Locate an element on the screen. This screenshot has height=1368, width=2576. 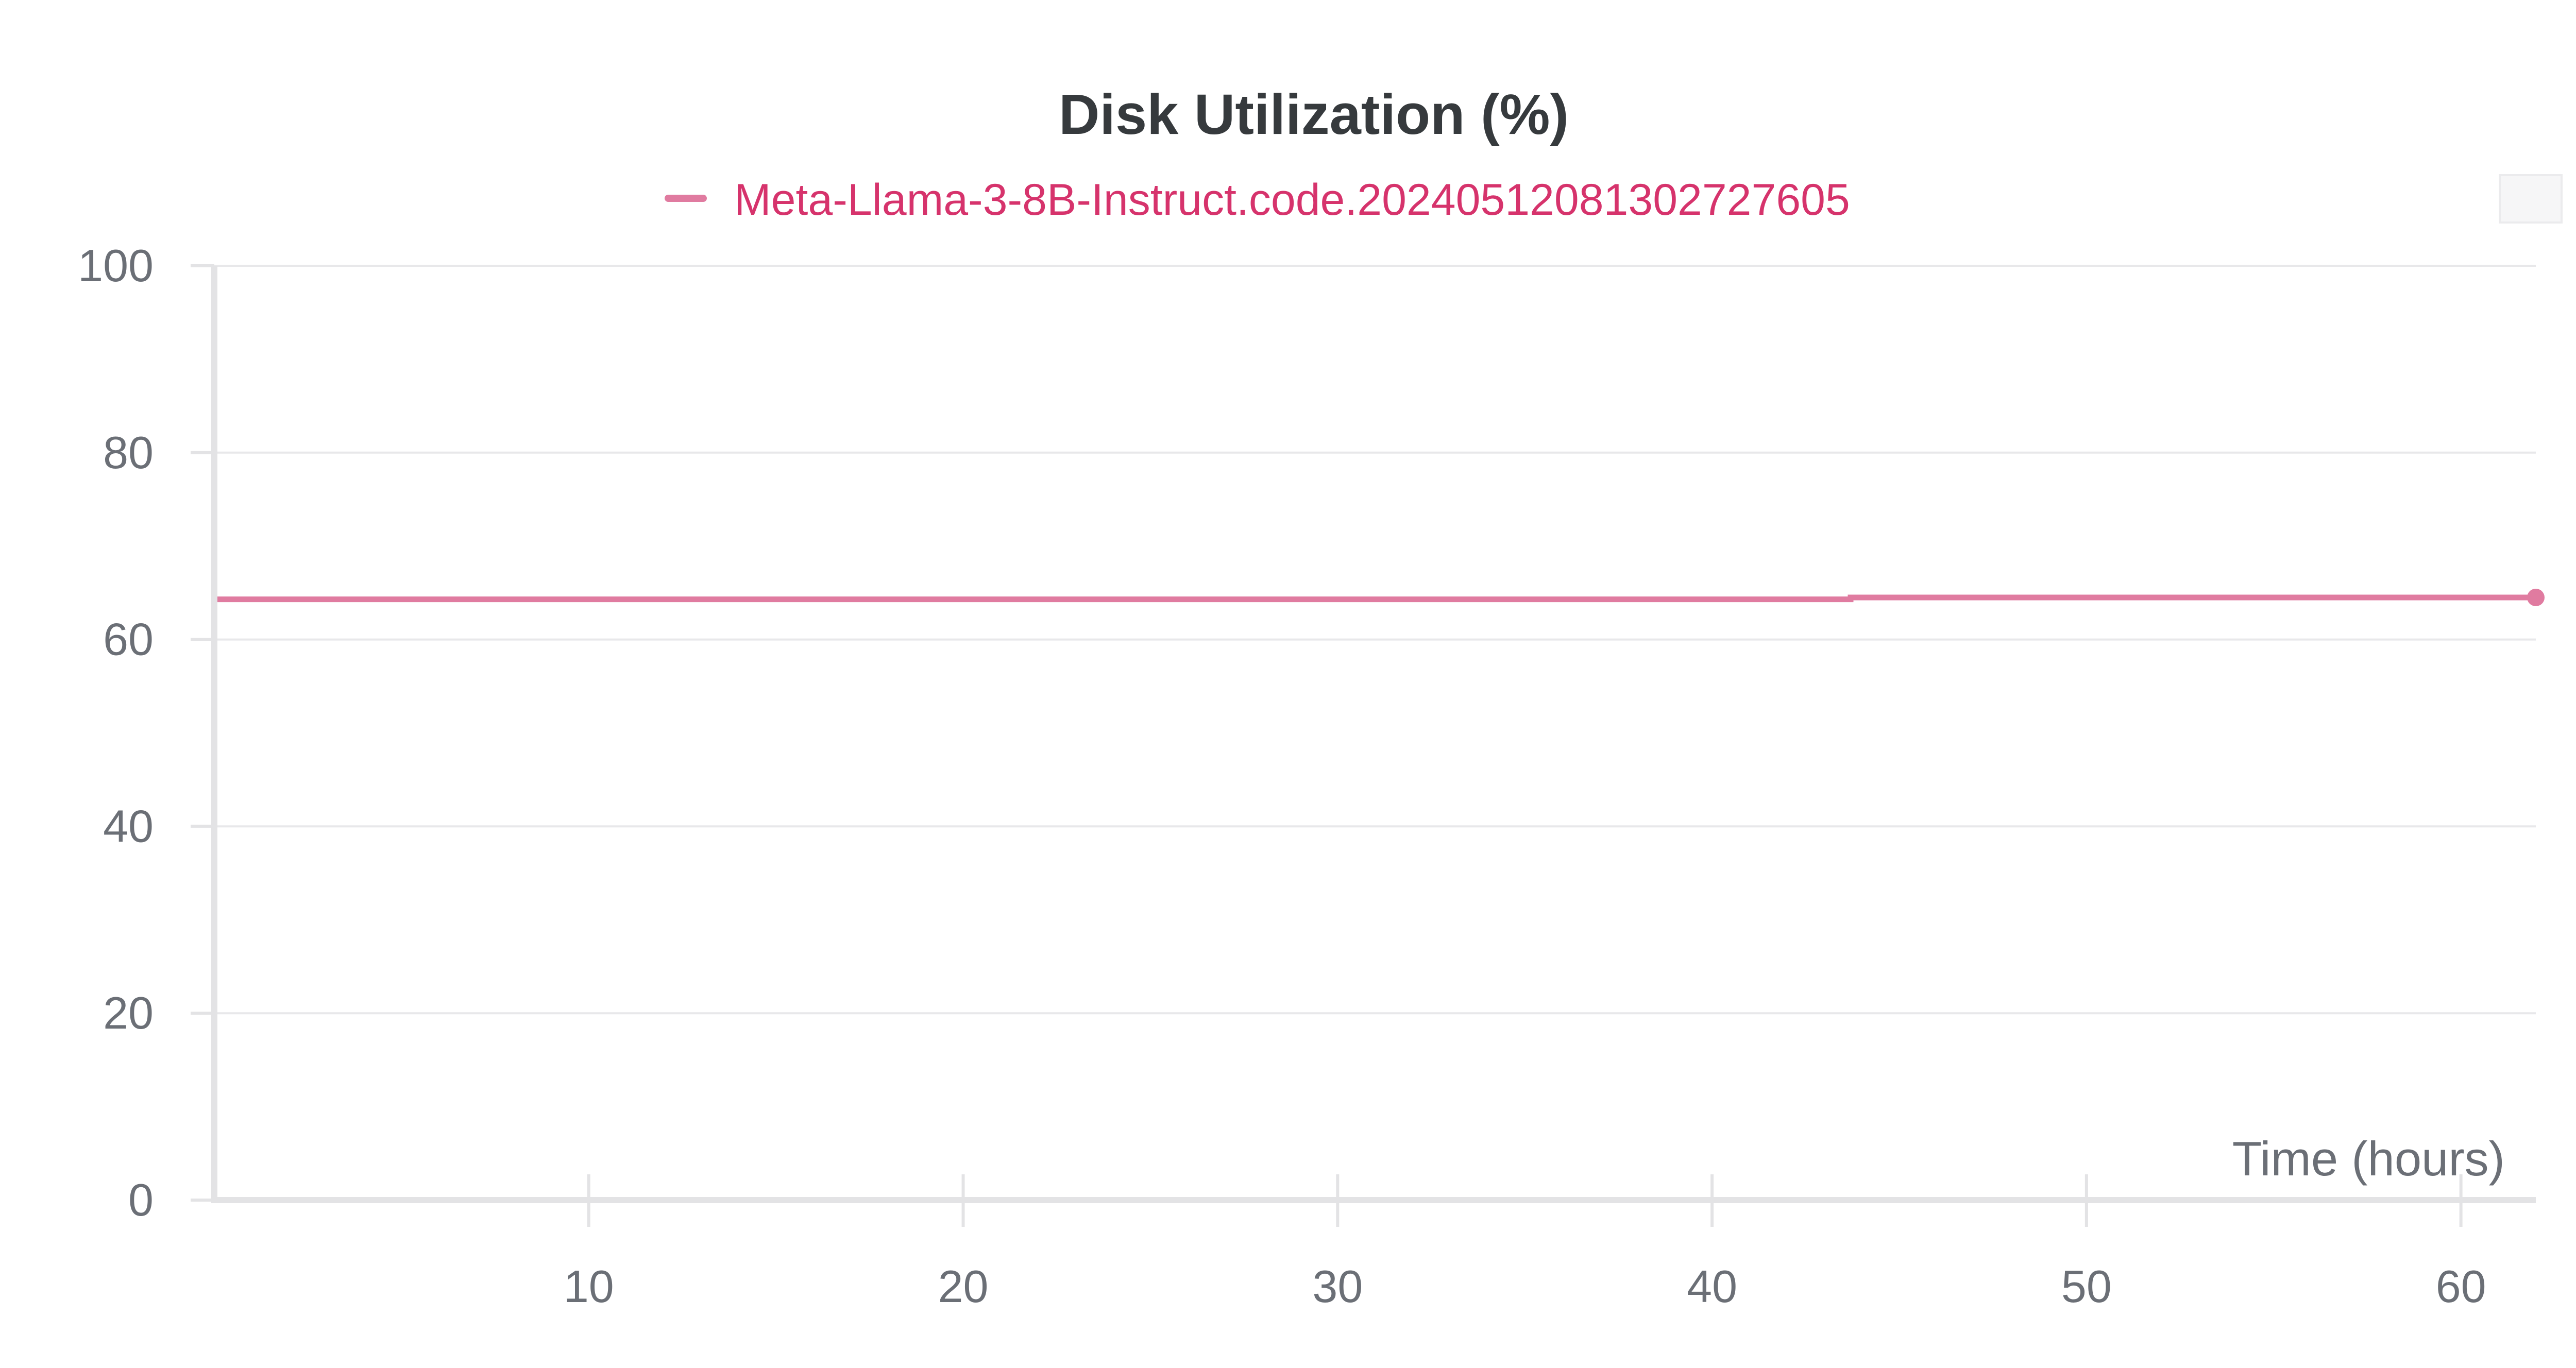
x-tick-label: 30 is located at coordinates (1337, 1286).